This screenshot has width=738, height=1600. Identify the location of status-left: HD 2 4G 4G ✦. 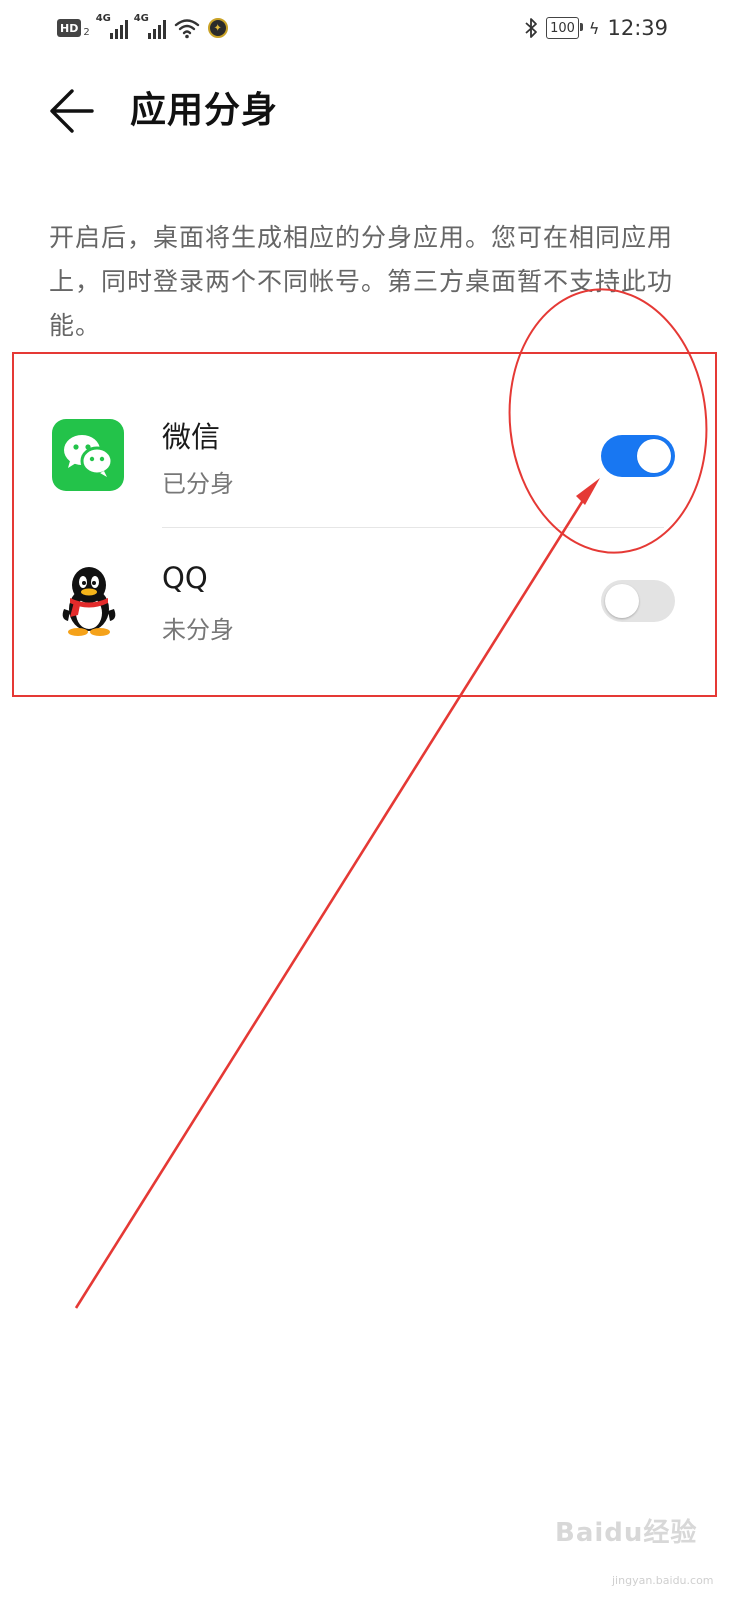
(142, 27).